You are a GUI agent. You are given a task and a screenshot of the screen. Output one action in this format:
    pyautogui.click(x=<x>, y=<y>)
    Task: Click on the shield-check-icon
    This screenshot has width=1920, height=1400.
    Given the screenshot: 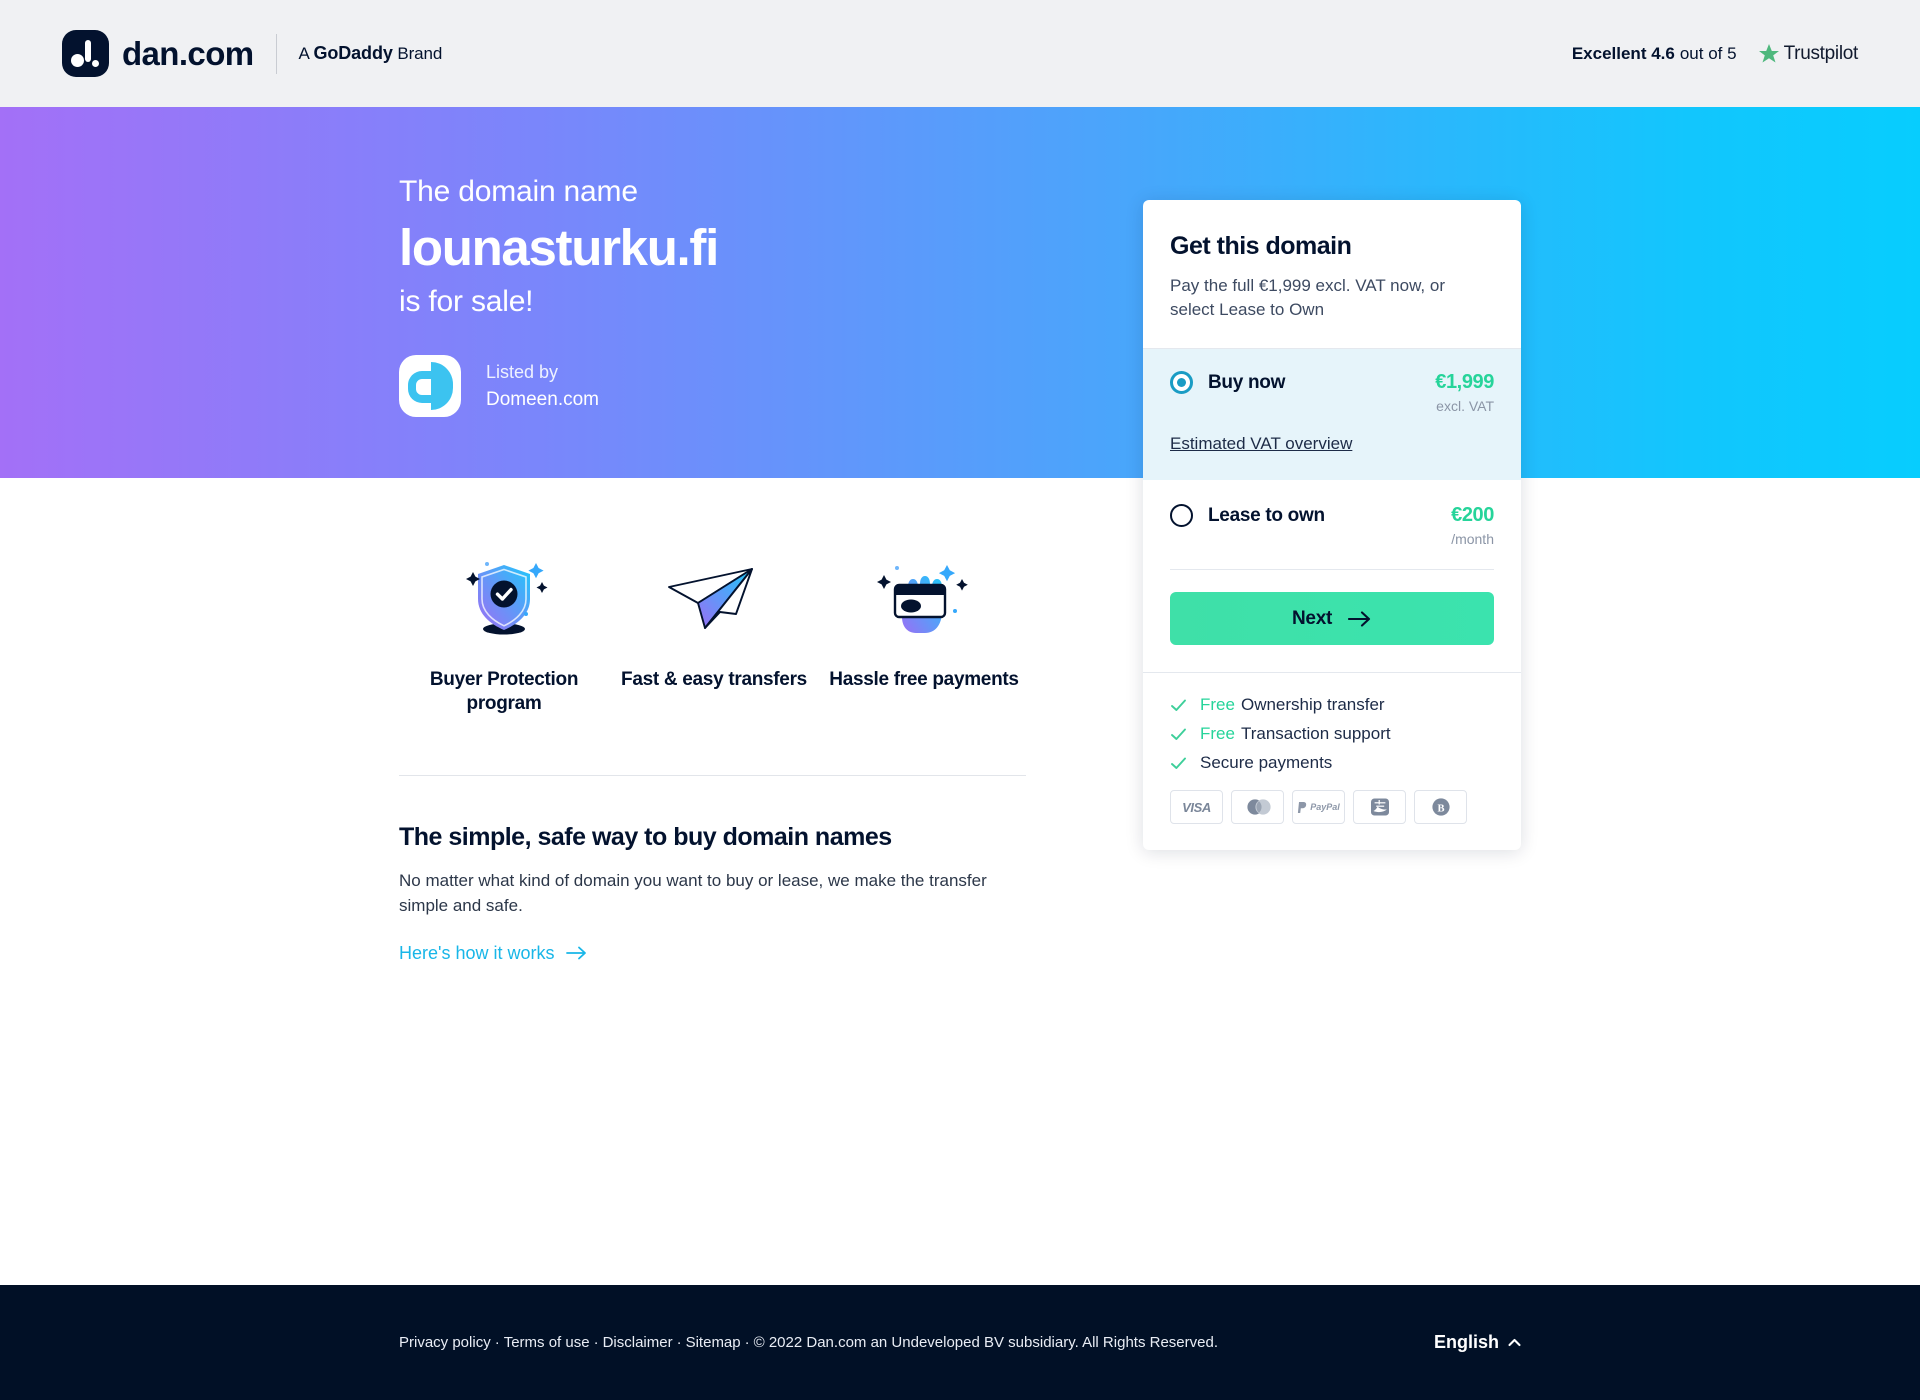 What is the action you would take?
    pyautogui.click(x=504, y=600)
    